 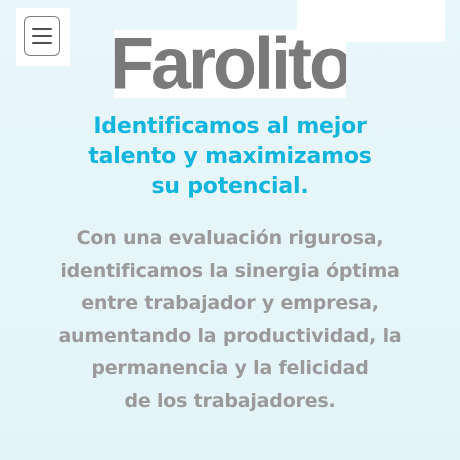 What do you see at coordinates (230, 368) in the screenshot?
I see `description-line: permanencia y la felicidad` at bounding box center [230, 368].